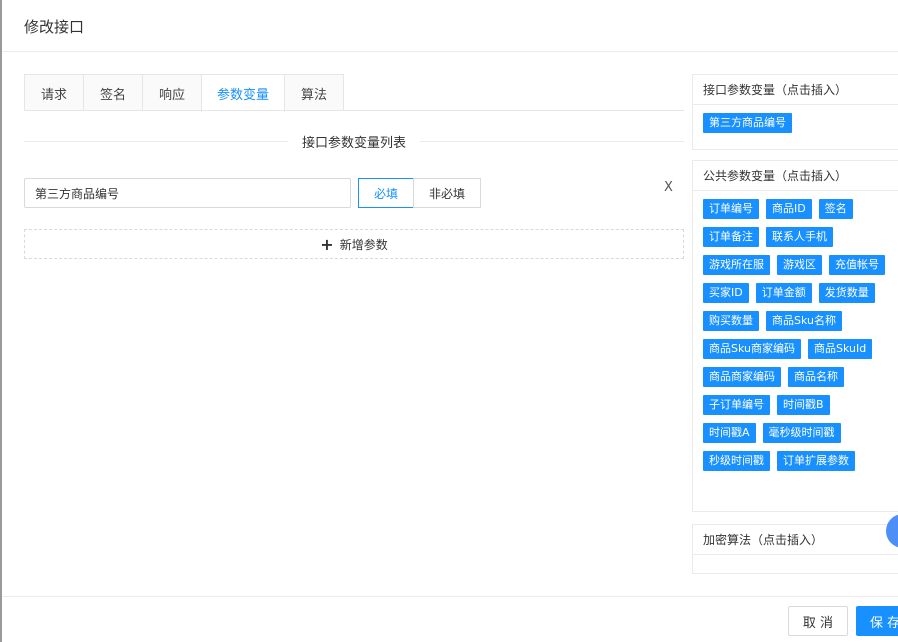  What do you see at coordinates (353, 143) in the screenshot?
I see `param-list-title: 接口参数变量列表` at bounding box center [353, 143].